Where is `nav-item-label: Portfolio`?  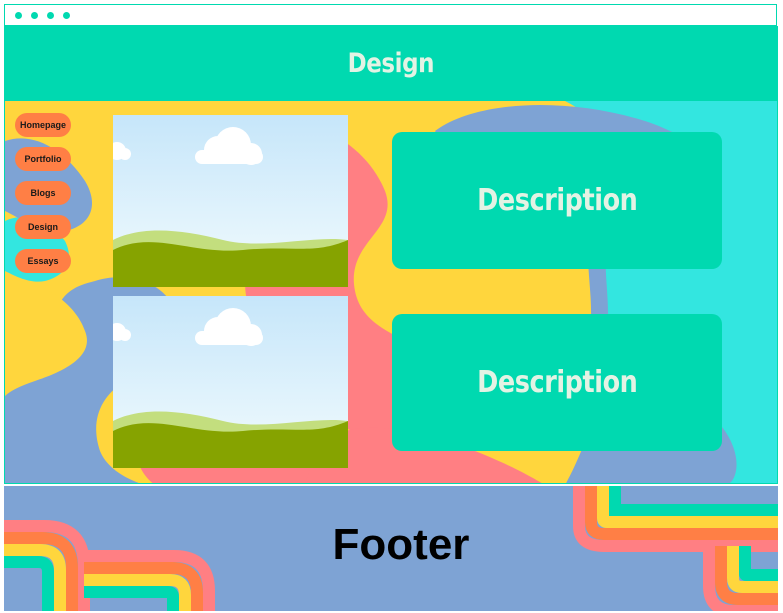 nav-item-label: Portfolio is located at coordinates (43, 159).